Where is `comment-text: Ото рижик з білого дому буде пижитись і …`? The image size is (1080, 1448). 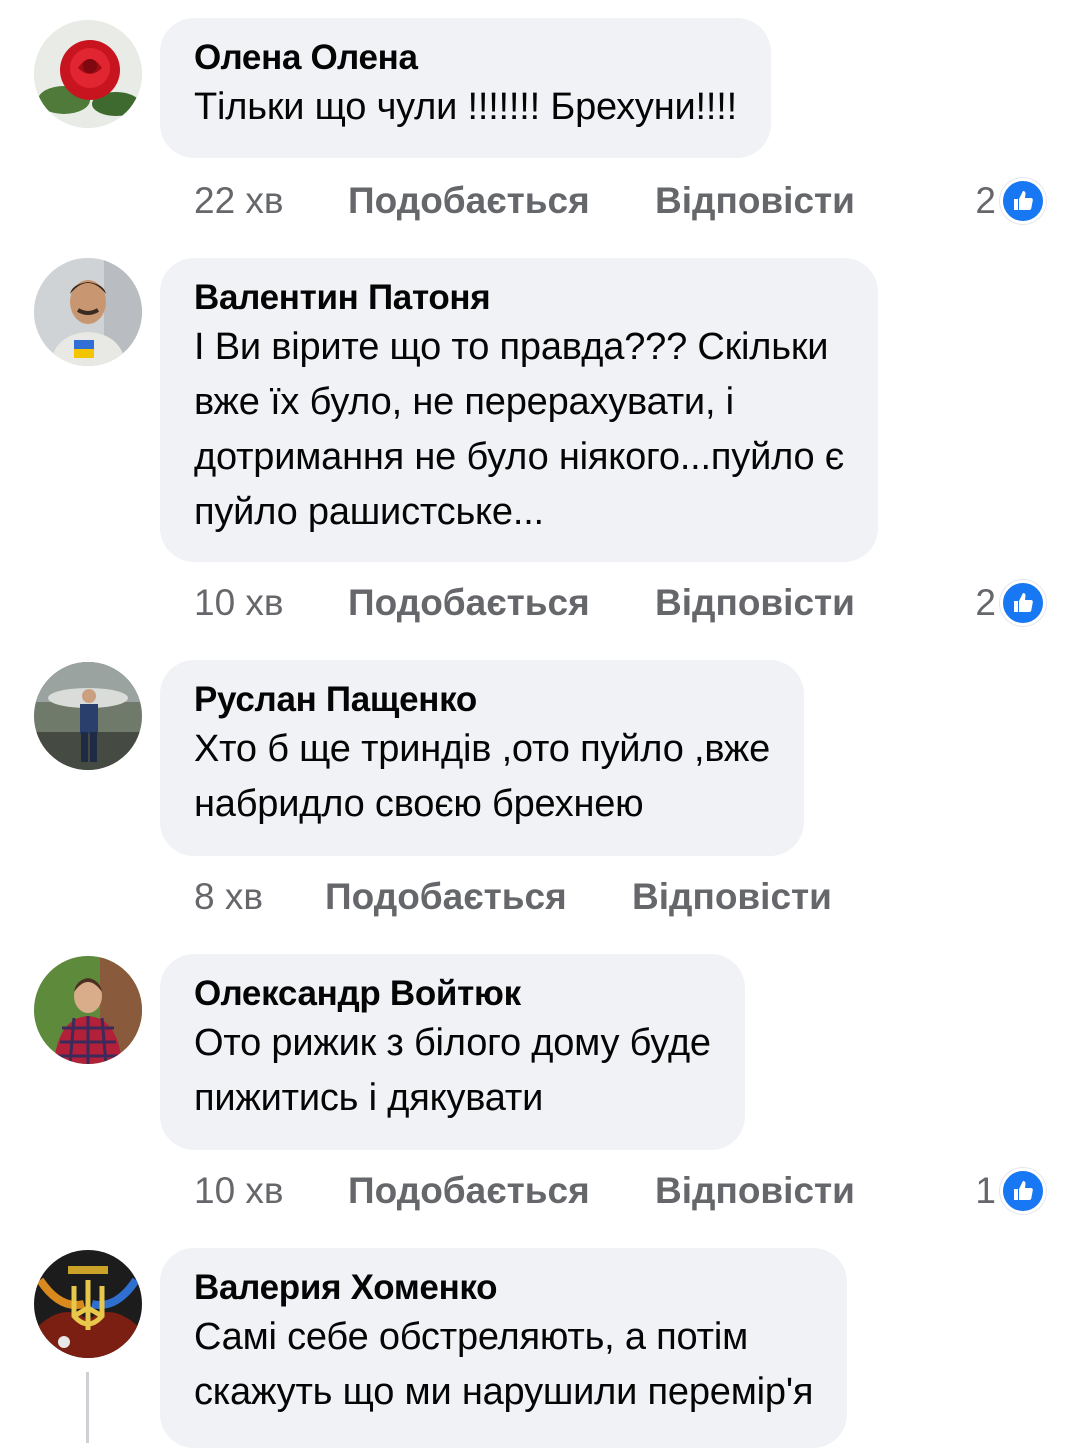
comment-text: Ото рижик з білого дому буде пижитись і … is located at coordinates (452, 1070).